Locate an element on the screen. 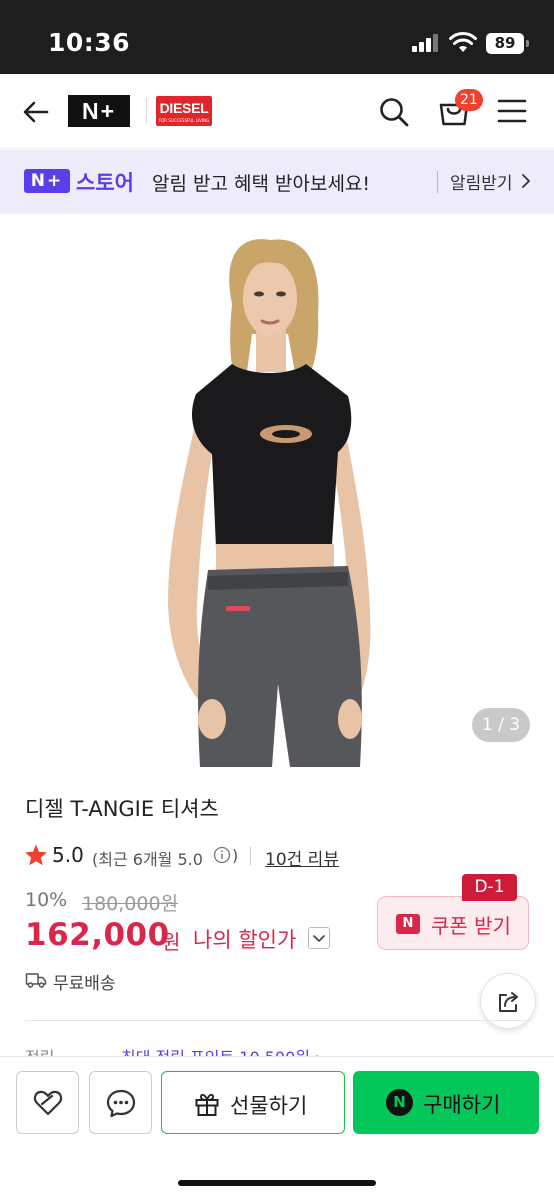 Image resolution: width=554 pixels, height=1200 pixels. shipping-info: 무료배송 is located at coordinates (84, 984).